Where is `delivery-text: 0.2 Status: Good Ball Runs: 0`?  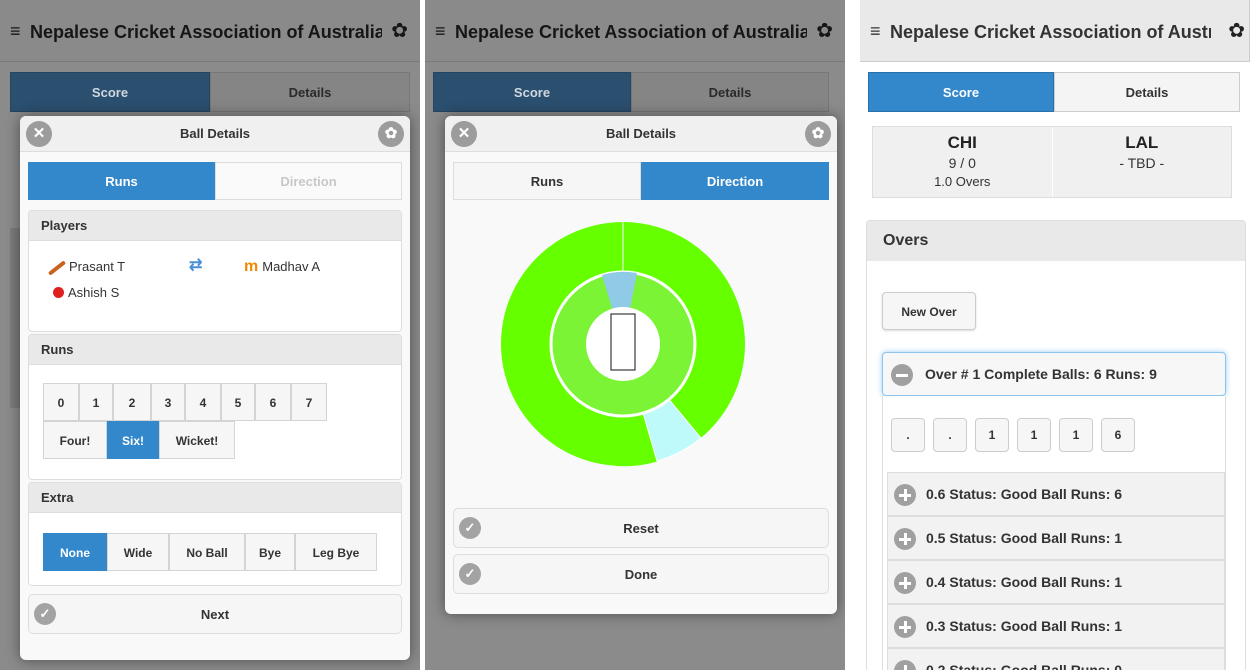
delivery-text: 0.2 Status: Good Ball Runs: 0 is located at coordinates (1024, 666).